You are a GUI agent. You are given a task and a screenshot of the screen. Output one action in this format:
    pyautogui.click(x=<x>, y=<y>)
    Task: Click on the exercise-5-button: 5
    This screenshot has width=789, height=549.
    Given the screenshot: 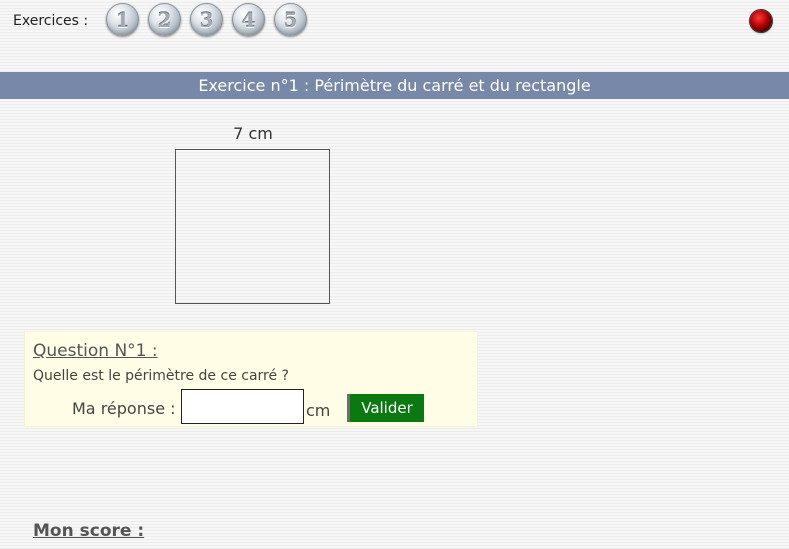 What is the action you would take?
    pyautogui.click(x=290, y=19)
    